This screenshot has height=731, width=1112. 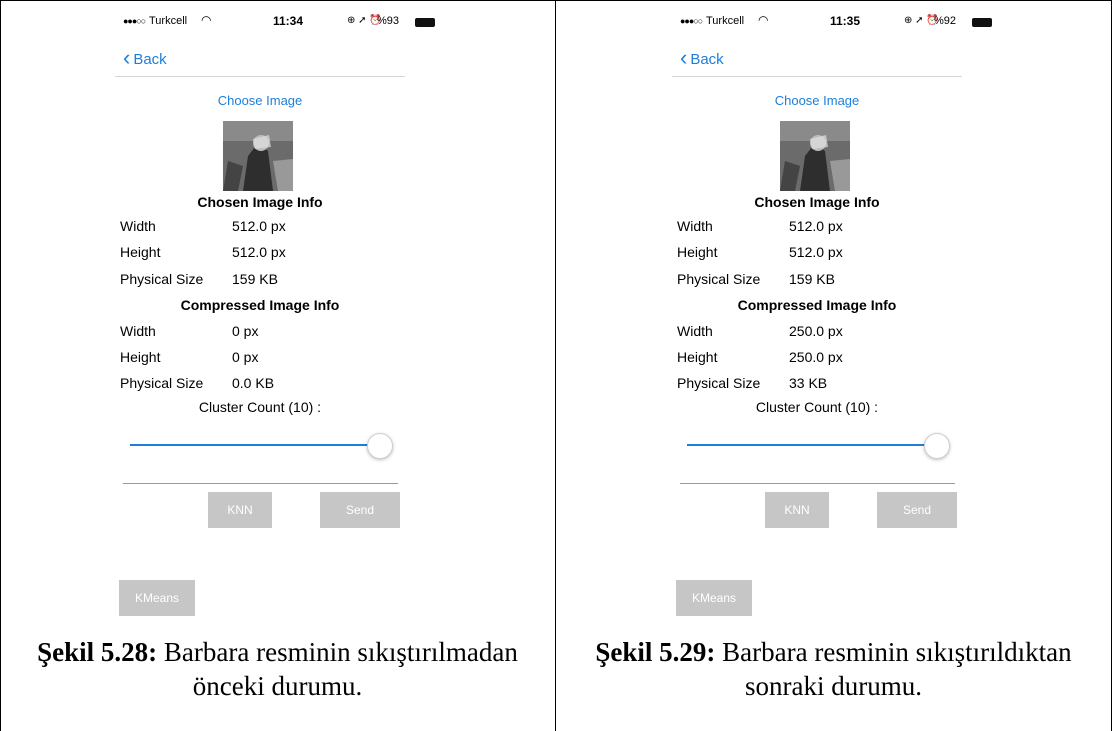 What do you see at coordinates (97, 652) in the screenshot?
I see `caption-label: Şekil 5.28:` at bounding box center [97, 652].